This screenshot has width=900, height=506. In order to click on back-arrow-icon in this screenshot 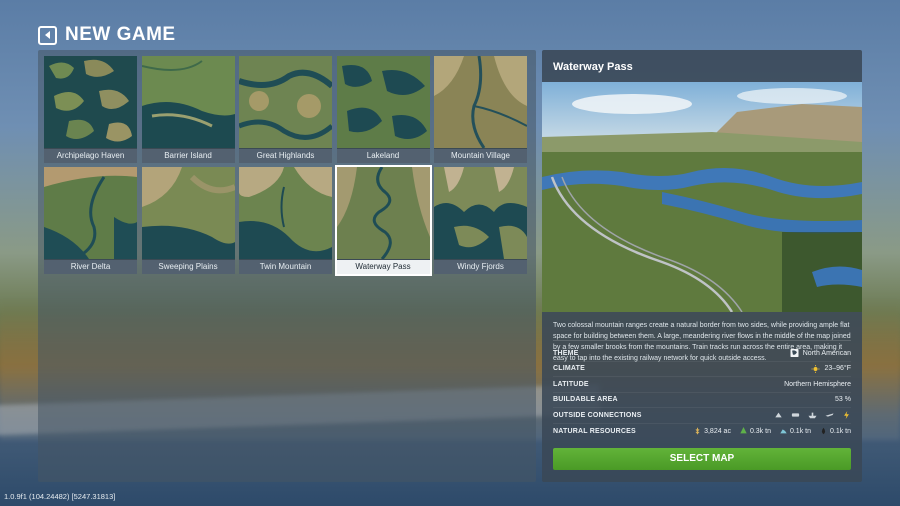, I will do `click(47, 35)`.